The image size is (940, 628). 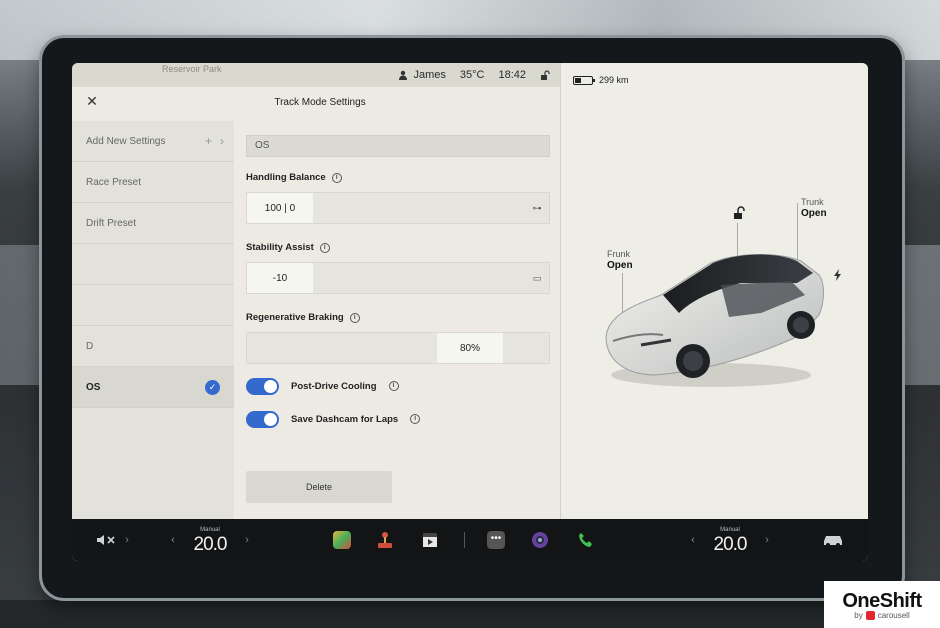 What do you see at coordinates (398, 146) in the screenshot?
I see `preset-name-input: OS` at bounding box center [398, 146].